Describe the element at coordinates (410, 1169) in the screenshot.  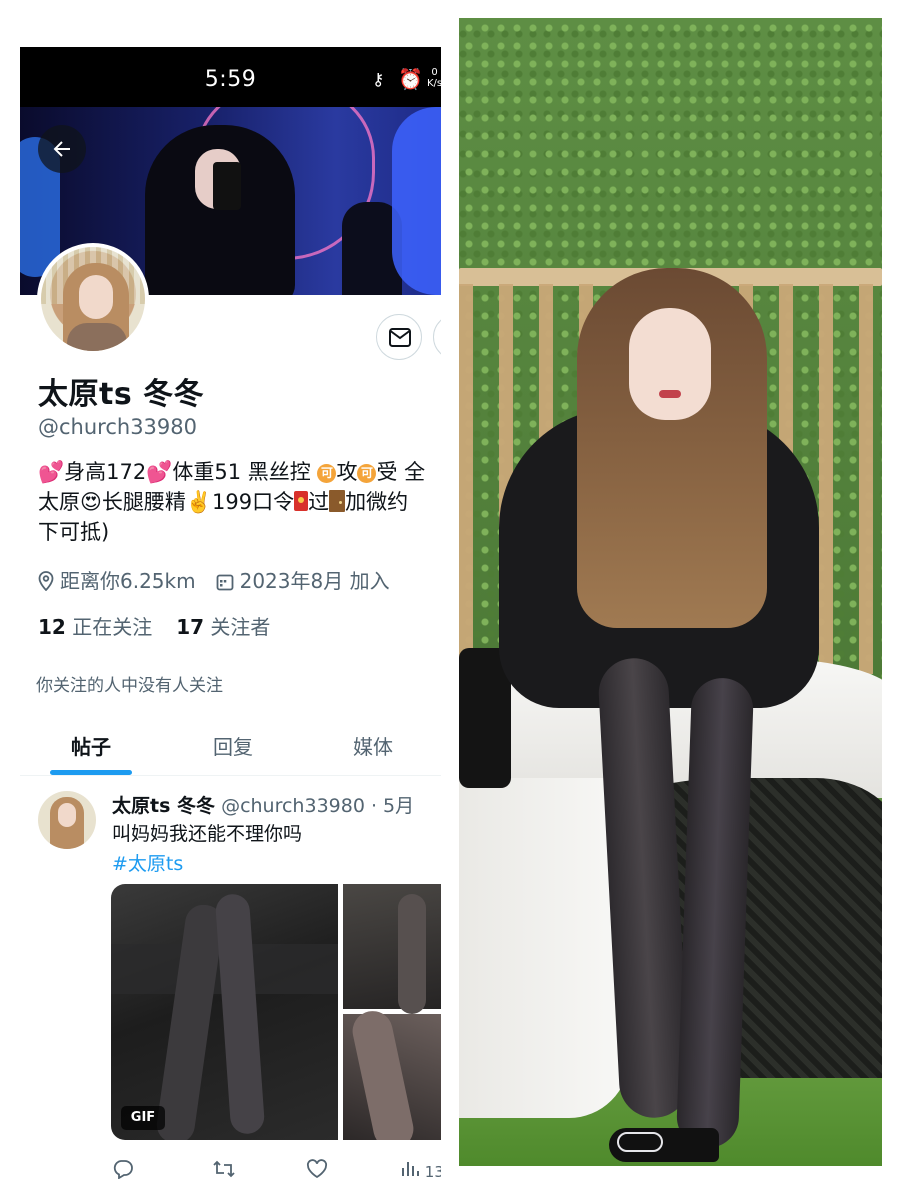
I see `bar-chart-icon` at that location.